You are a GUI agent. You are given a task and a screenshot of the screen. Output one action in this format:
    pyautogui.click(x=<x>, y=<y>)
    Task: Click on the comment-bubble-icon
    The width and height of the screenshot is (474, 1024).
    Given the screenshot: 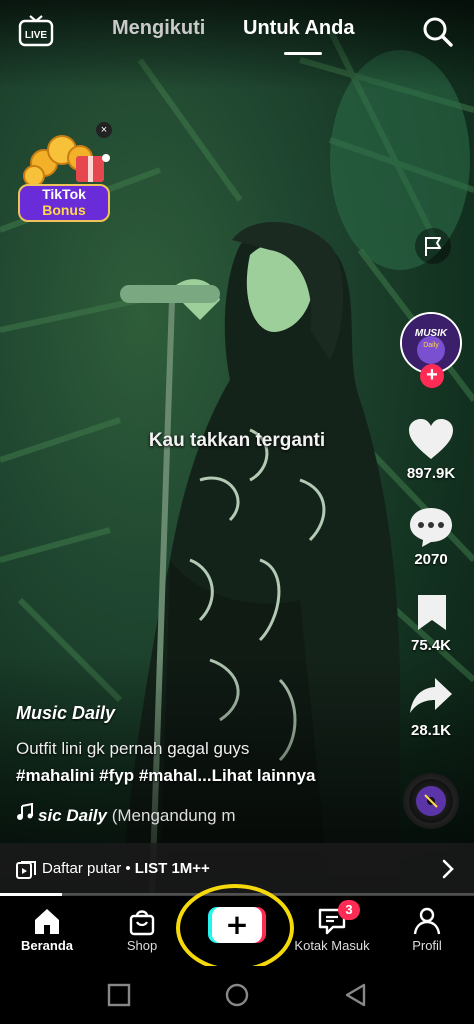 What is the action you would take?
    pyautogui.click(x=431, y=527)
    